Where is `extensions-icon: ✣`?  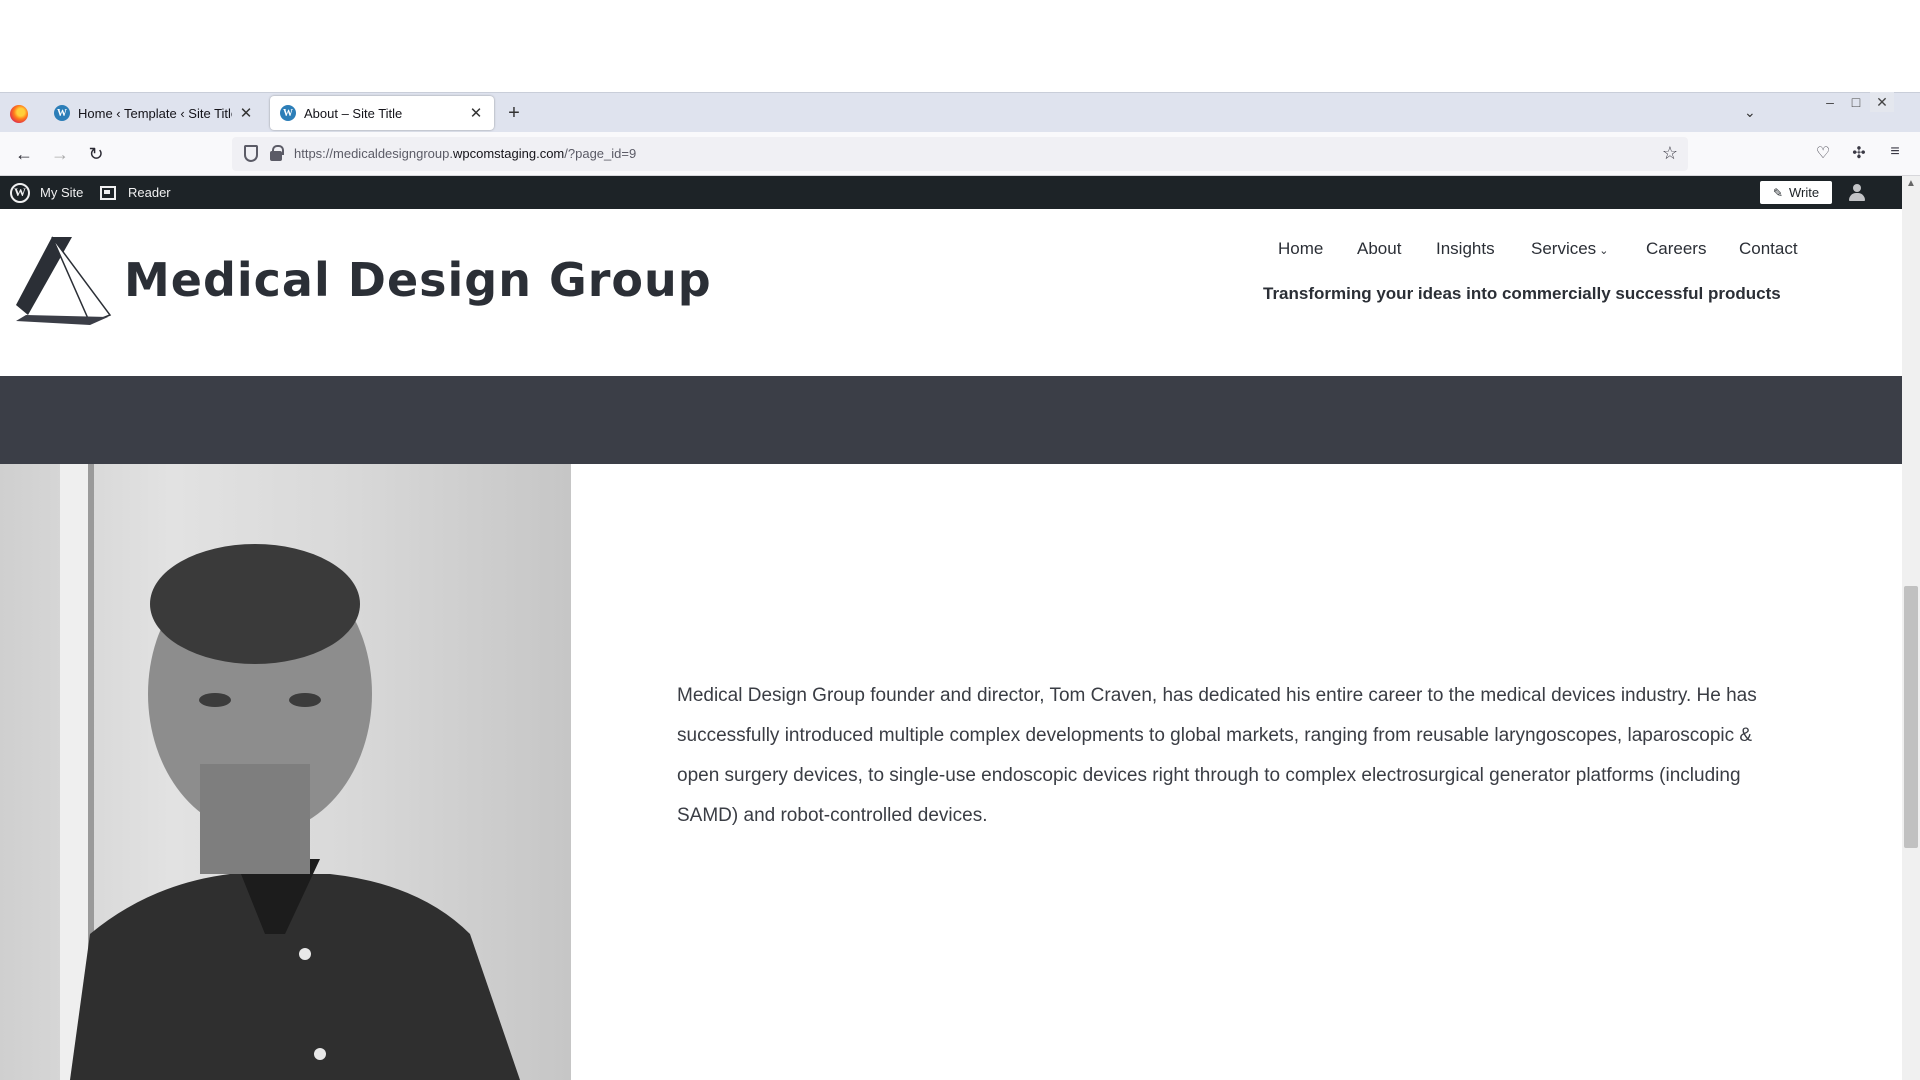 extensions-icon: ✣ is located at coordinates (1859, 153).